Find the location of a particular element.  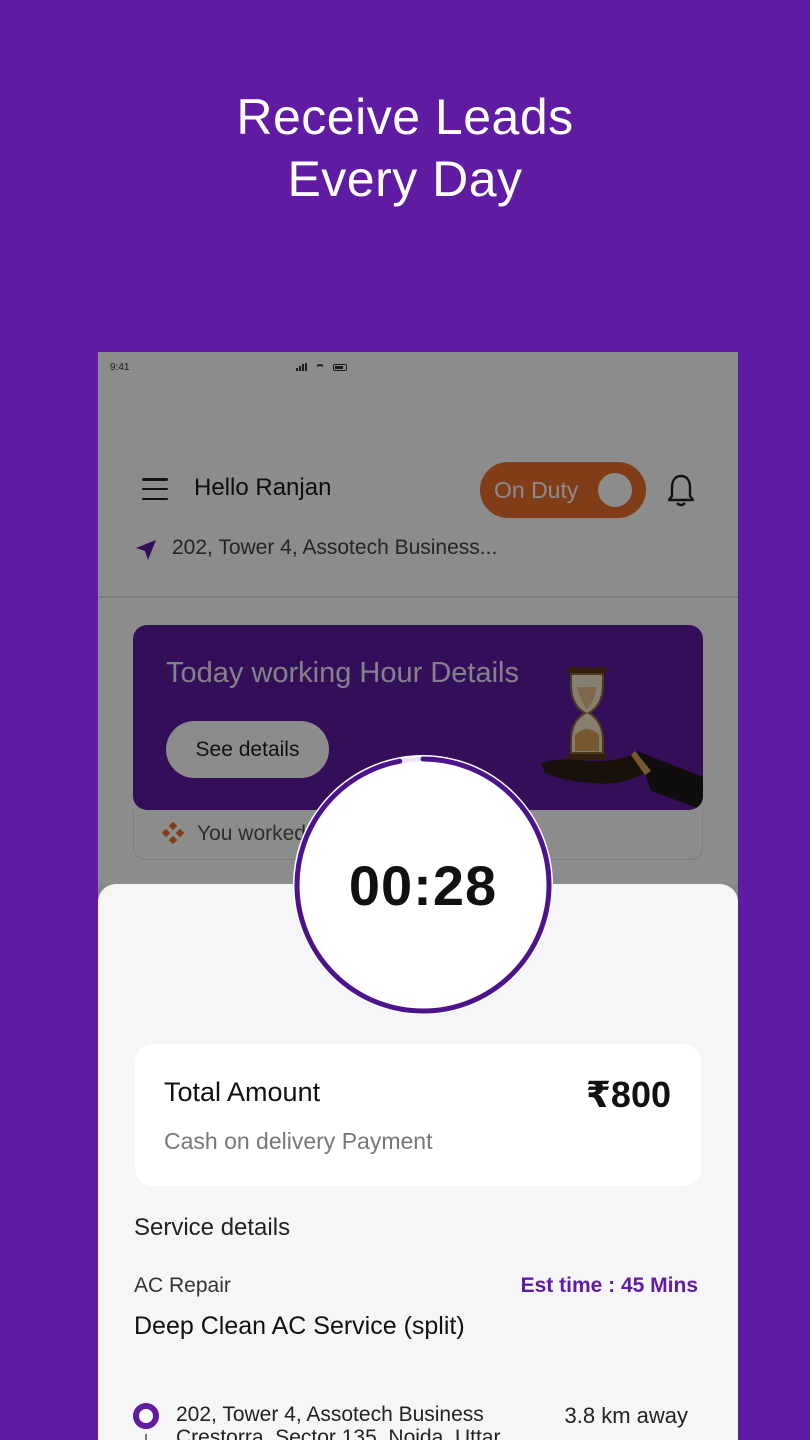

timer-value: 00:28 is located at coordinates (423, 885).